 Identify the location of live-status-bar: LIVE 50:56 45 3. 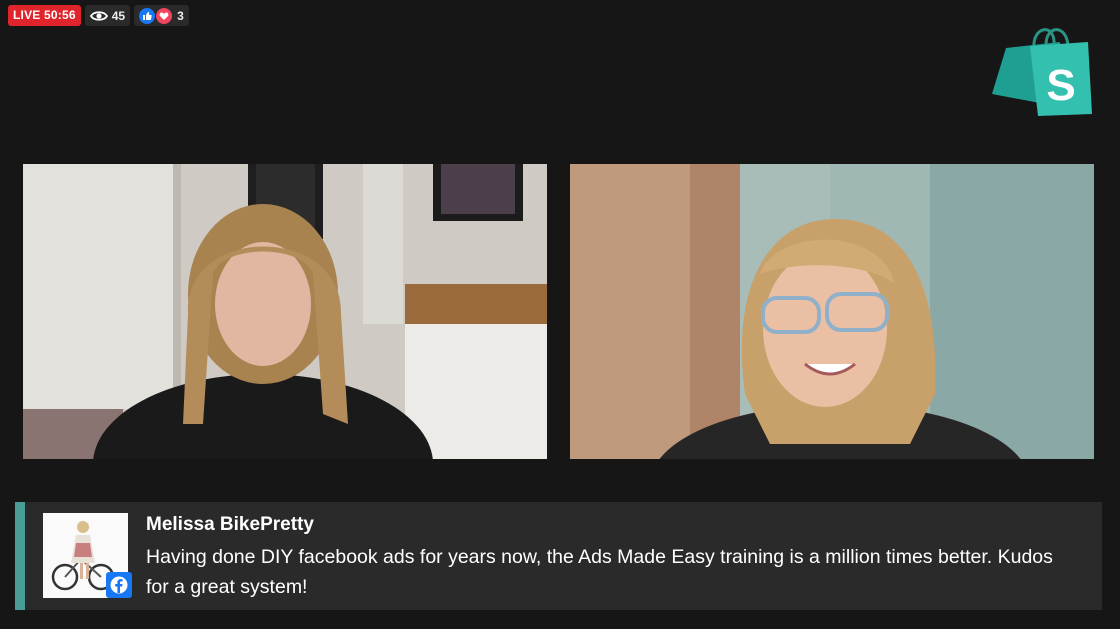
(98, 15).